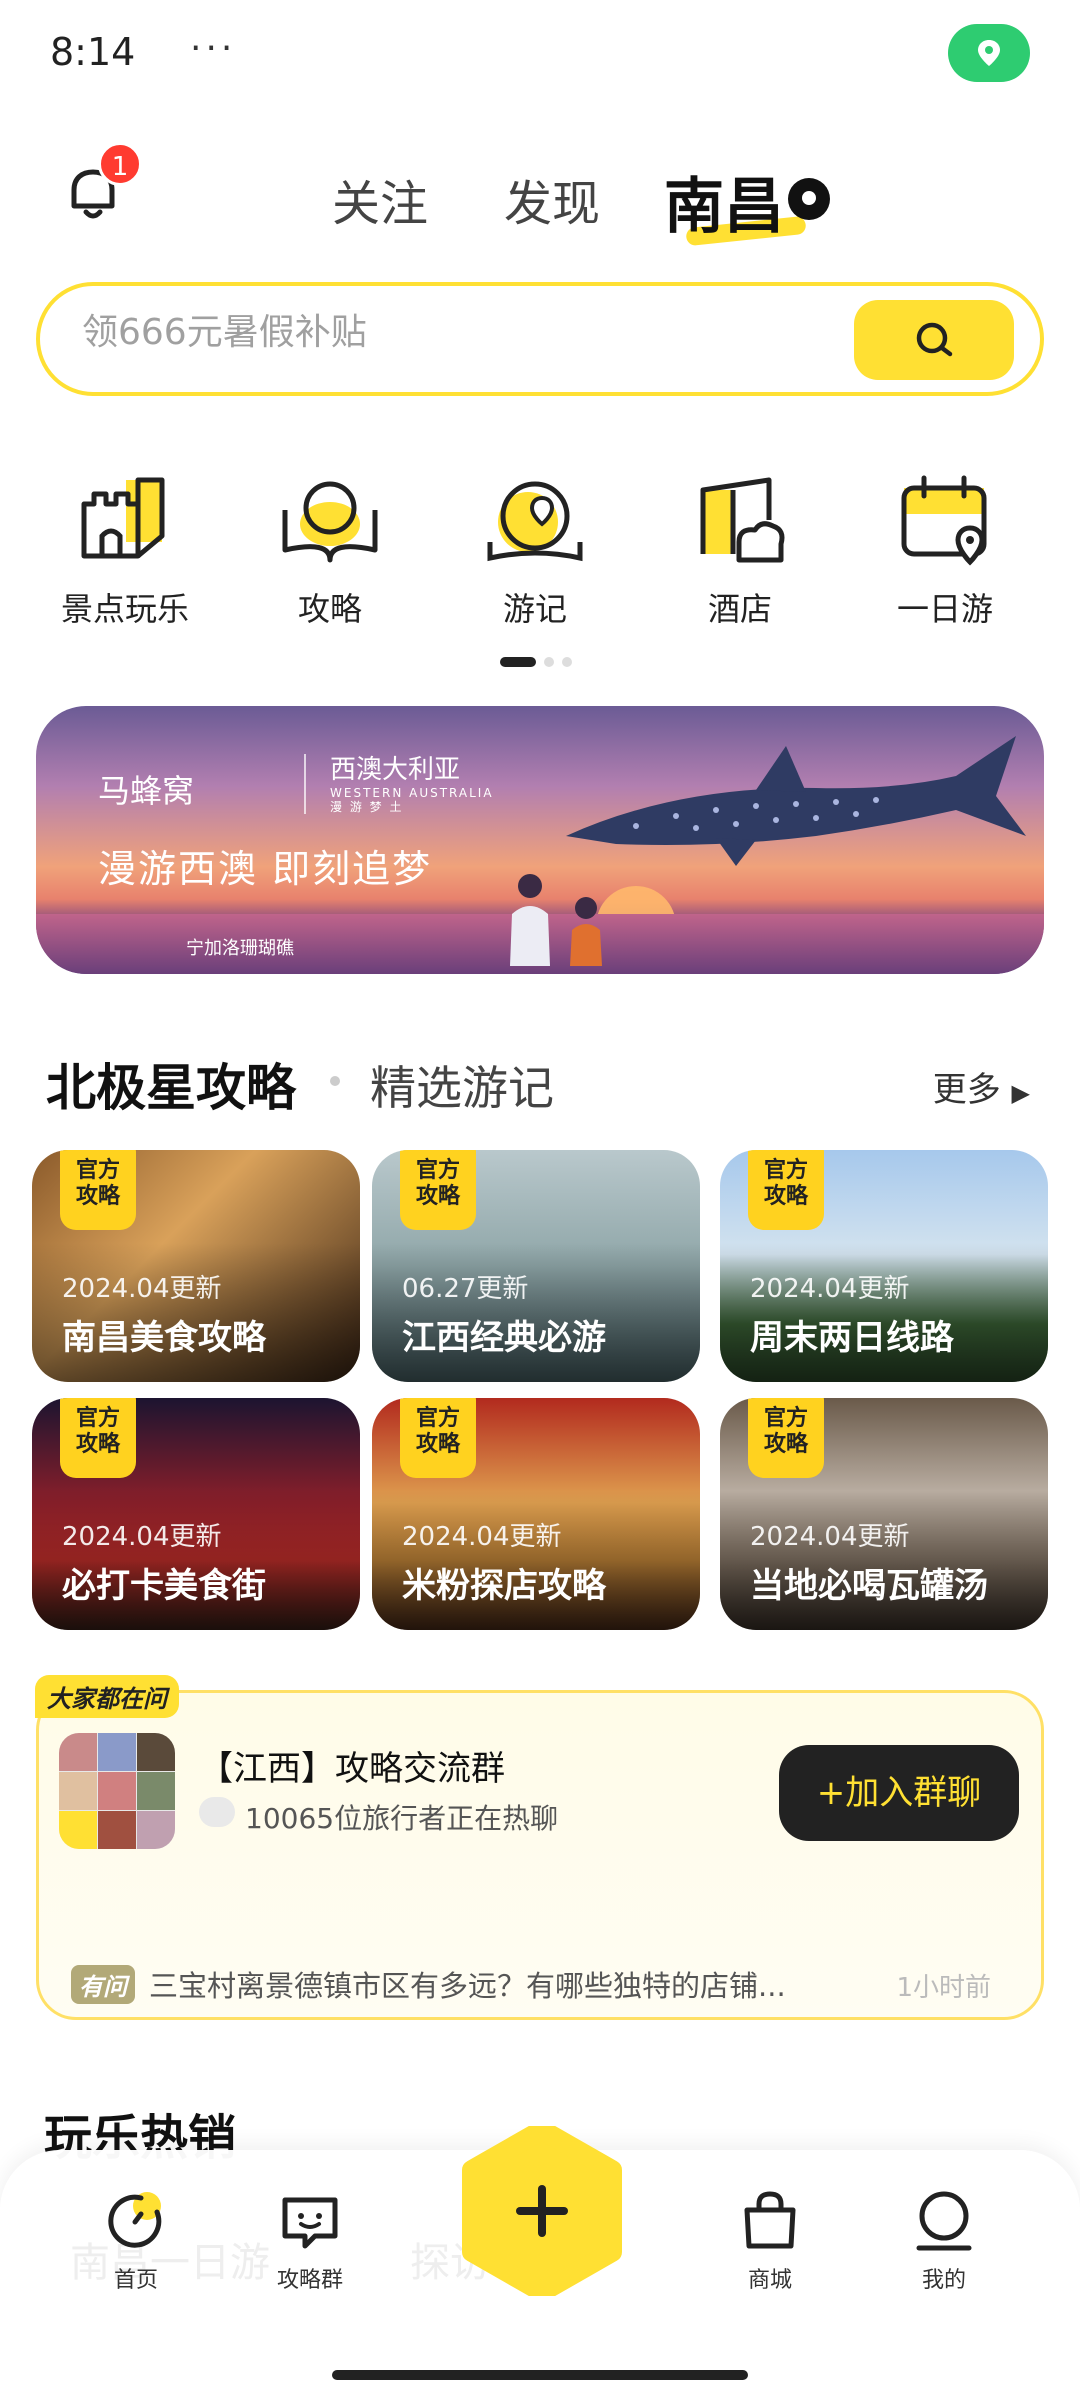  What do you see at coordinates (462, 1085) in the screenshot?
I see `section-subtitle-tab: 精选游记` at bounding box center [462, 1085].